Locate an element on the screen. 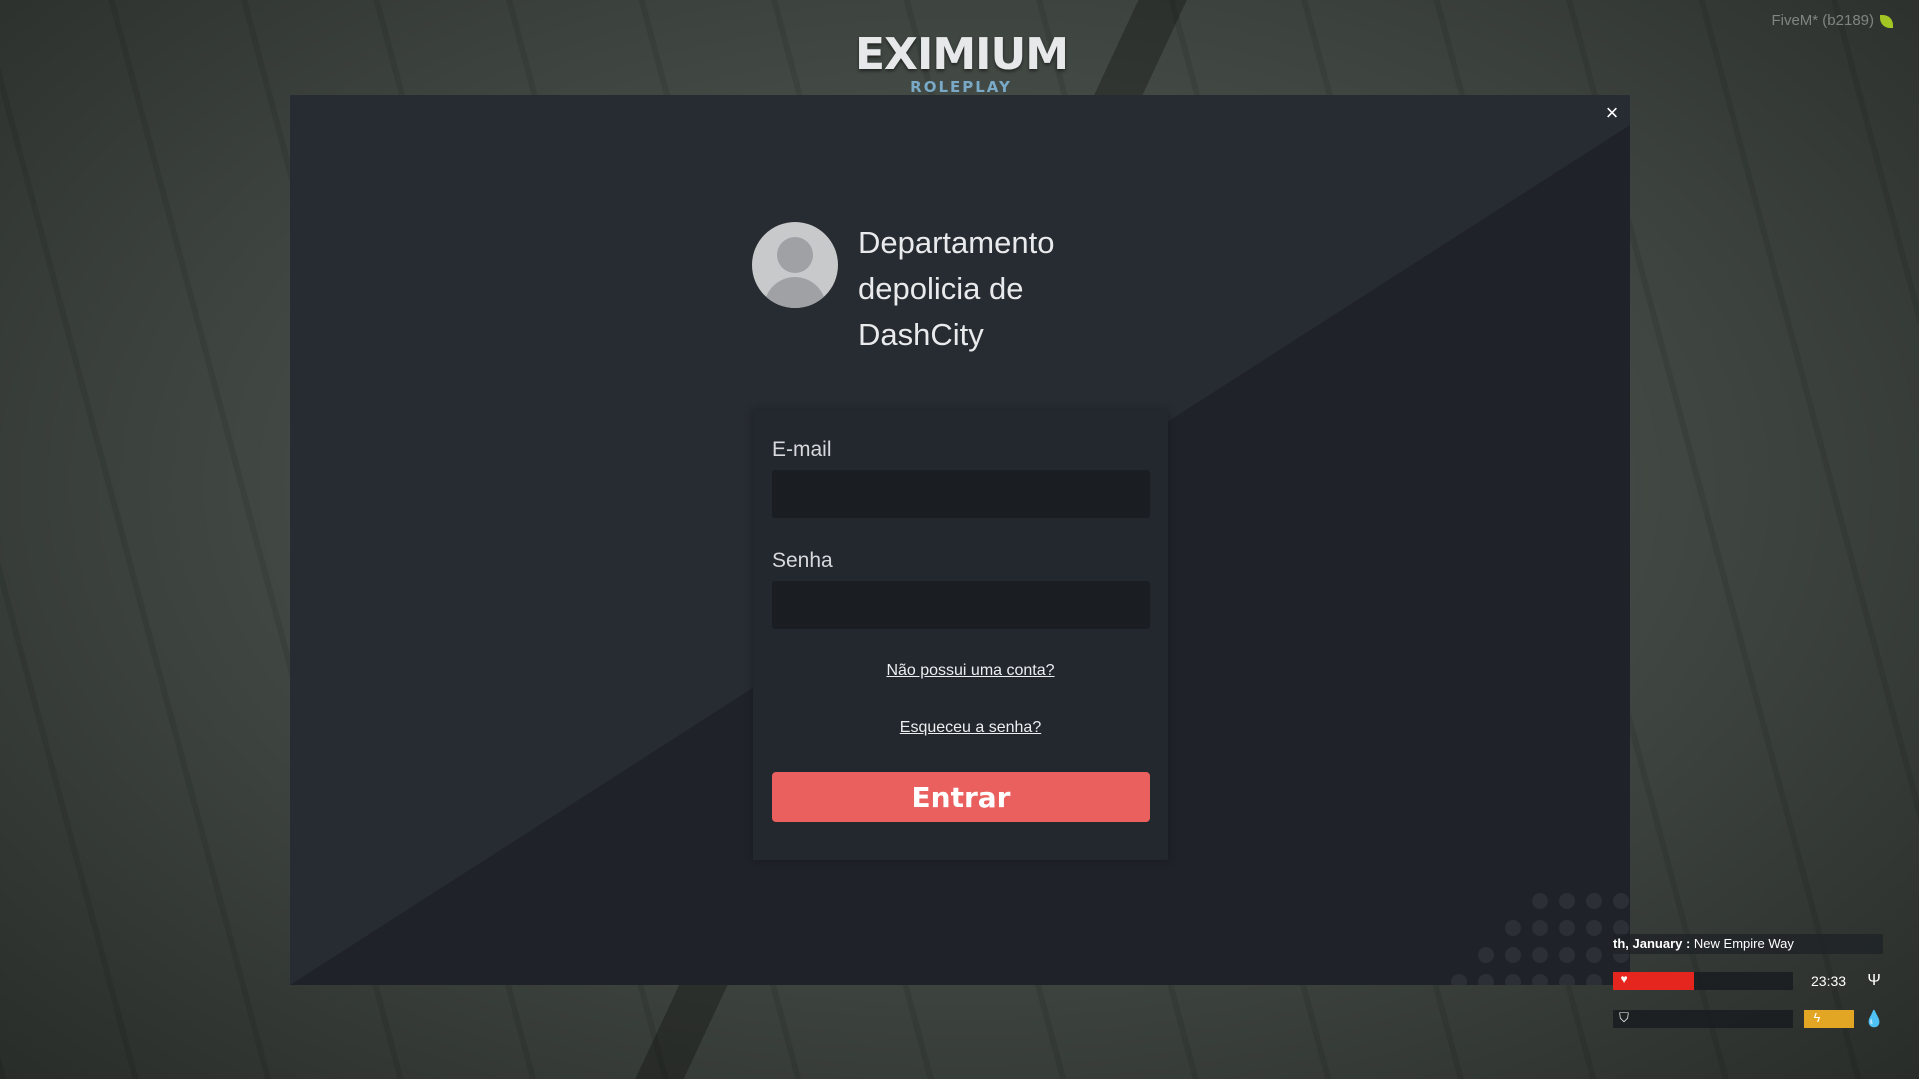  location-bar: th, January : New Empire Way is located at coordinates (1748, 944).